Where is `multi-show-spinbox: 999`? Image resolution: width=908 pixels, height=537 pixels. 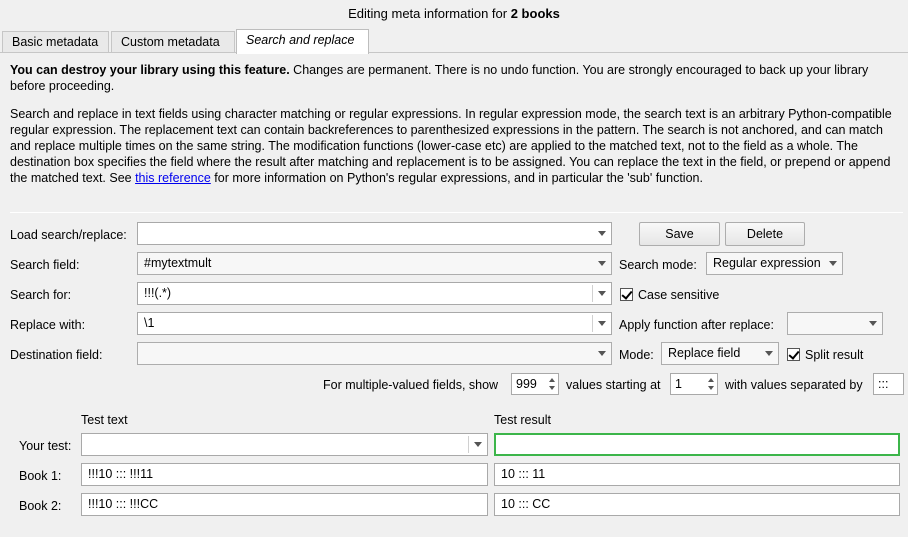
multi-show-spinbox: 999 is located at coordinates (535, 384).